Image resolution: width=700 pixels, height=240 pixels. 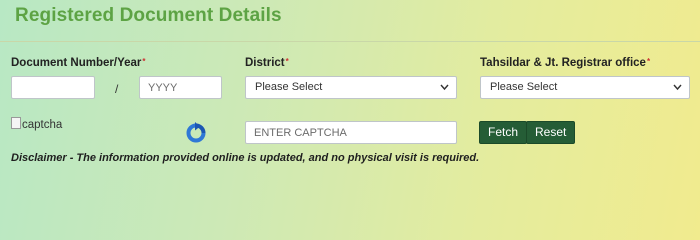 What do you see at coordinates (524, 87) in the screenshot?
I see `office-select-value: Please Select` at bounding box center [524, 87].